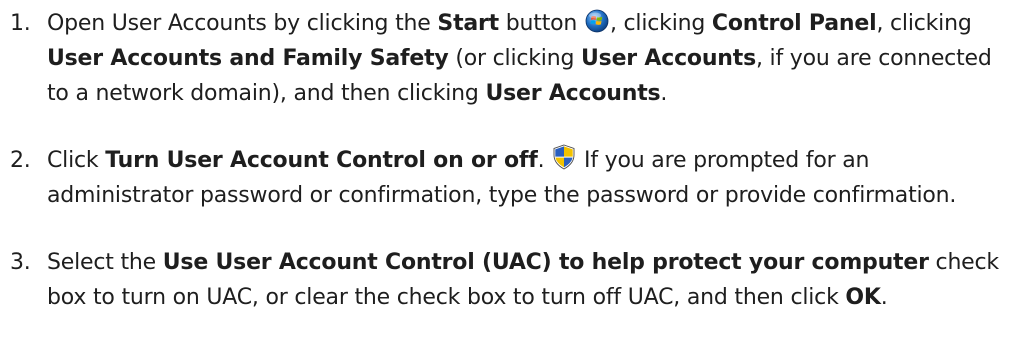 This screenshot has height=346, width=1021. What do you see at coordinates (20, 262) in the screenshot?
I see `step-number: 3.` at bounding box center [20, 262].